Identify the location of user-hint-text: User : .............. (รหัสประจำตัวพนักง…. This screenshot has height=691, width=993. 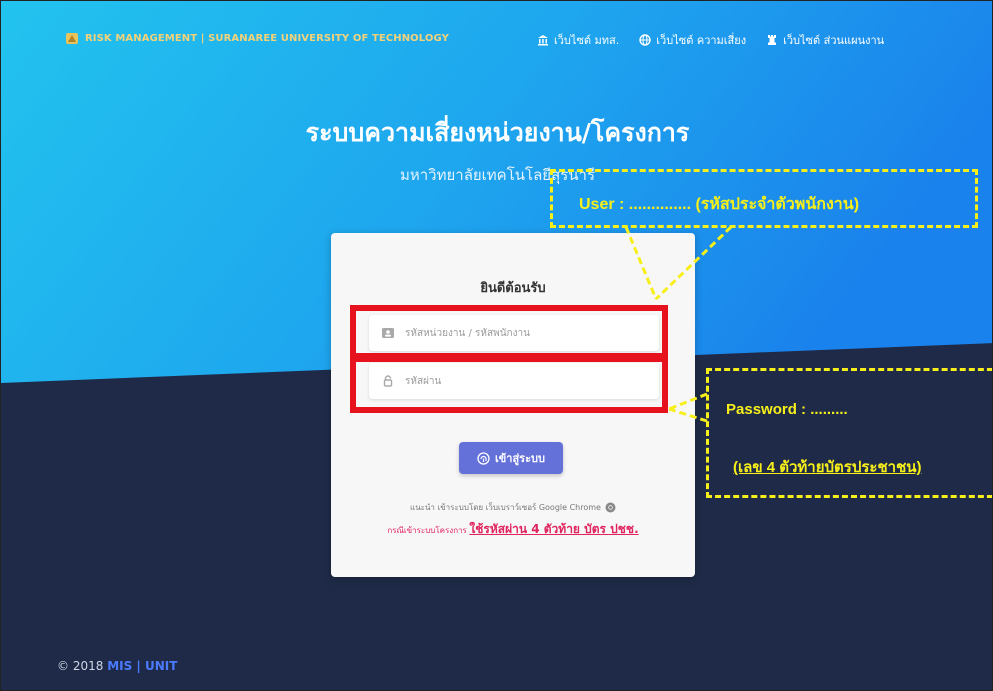
(719, 204).